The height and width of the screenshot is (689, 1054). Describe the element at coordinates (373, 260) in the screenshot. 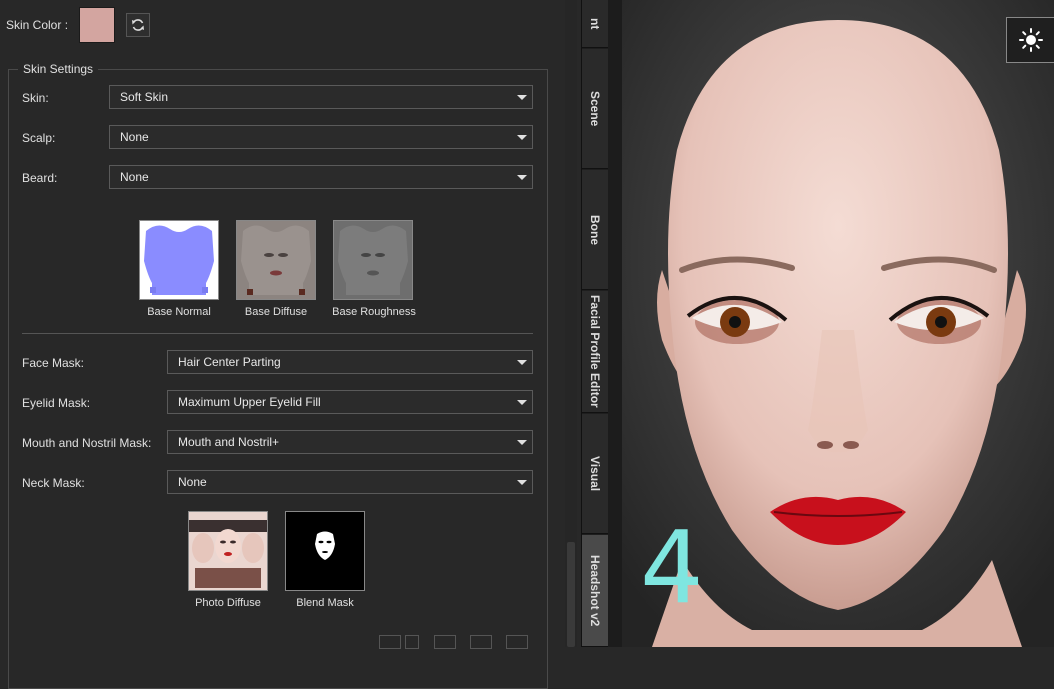

I see `base-roughness-thumbnail` at that location.